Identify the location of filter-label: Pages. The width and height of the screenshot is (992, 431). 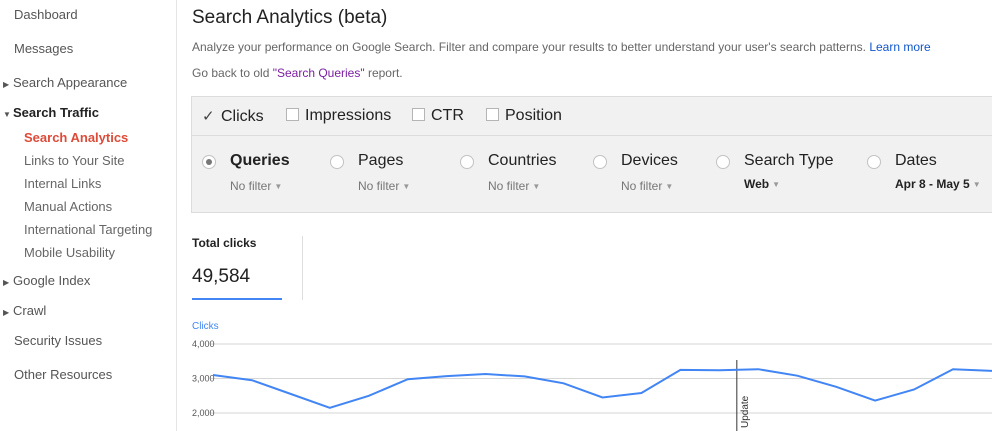
(381, 160).